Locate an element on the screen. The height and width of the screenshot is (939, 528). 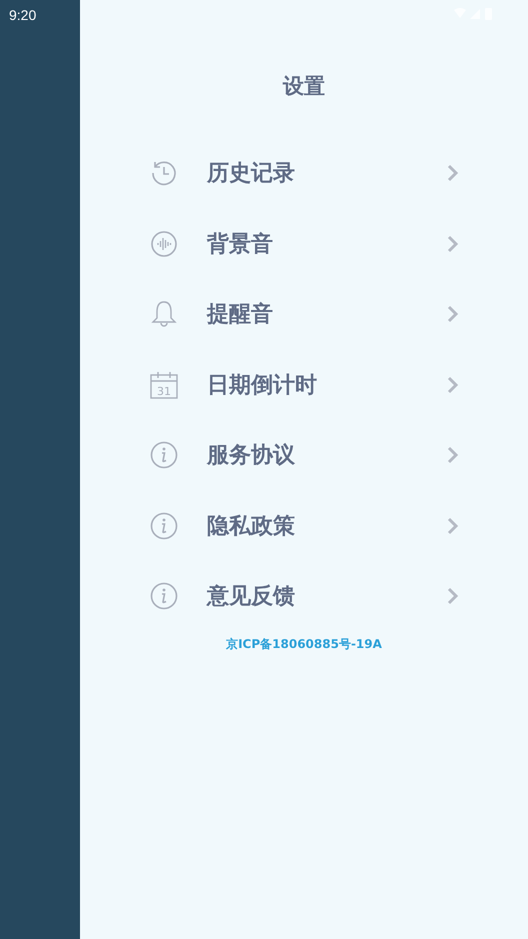
item-label: 隐私政策 is located at coordinates (251, 526).